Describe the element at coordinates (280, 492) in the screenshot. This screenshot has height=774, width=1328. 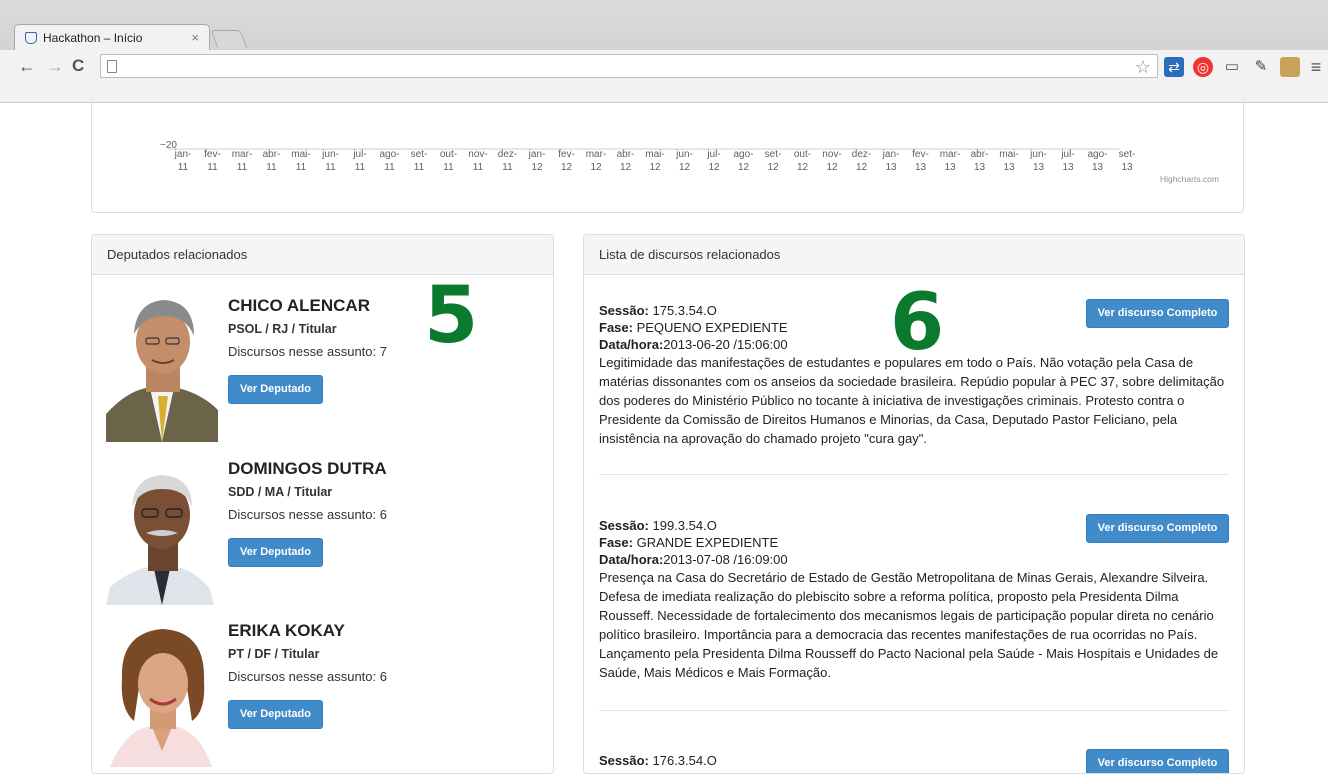
I see `deputy-party: SDD / MA / Titular` at that location.